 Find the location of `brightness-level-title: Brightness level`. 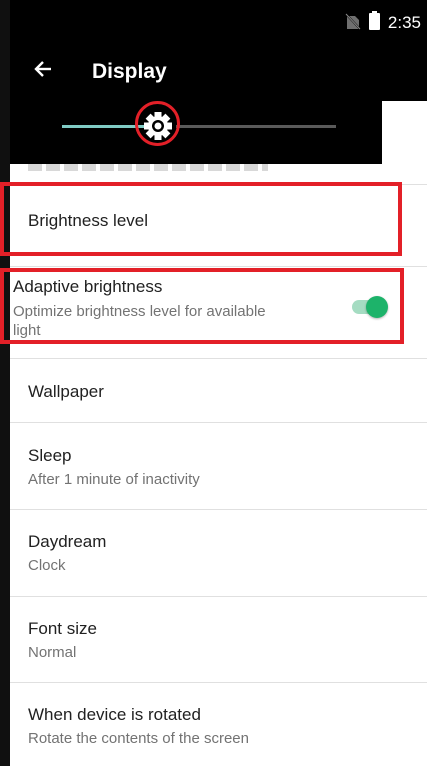

brightness-level-title: Brightness level is located at coordinates (88, 220).